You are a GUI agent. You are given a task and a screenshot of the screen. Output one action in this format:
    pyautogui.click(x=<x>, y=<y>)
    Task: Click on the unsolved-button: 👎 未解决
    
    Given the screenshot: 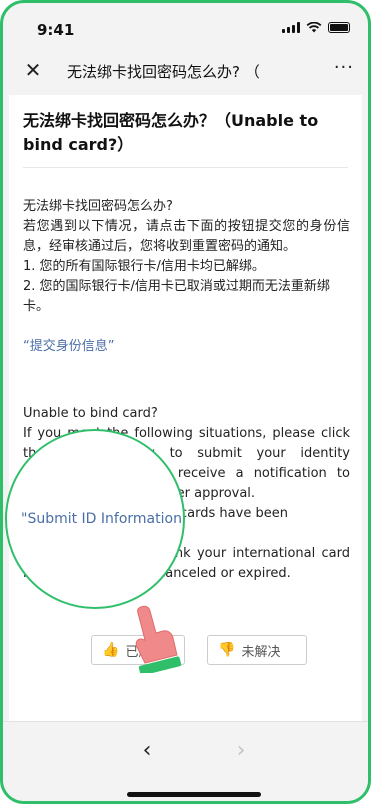 What is the action you would take?
    pyautogui.click(x=257, y=650)
    